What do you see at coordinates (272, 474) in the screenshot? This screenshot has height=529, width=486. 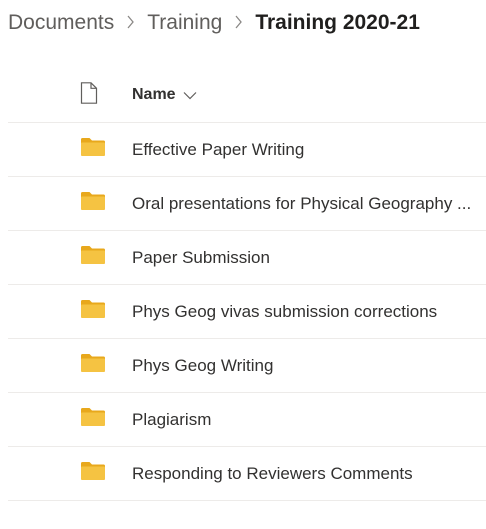 I see `folder-name: Responding to Reviewers Comments` at bounding box center [272, 474].